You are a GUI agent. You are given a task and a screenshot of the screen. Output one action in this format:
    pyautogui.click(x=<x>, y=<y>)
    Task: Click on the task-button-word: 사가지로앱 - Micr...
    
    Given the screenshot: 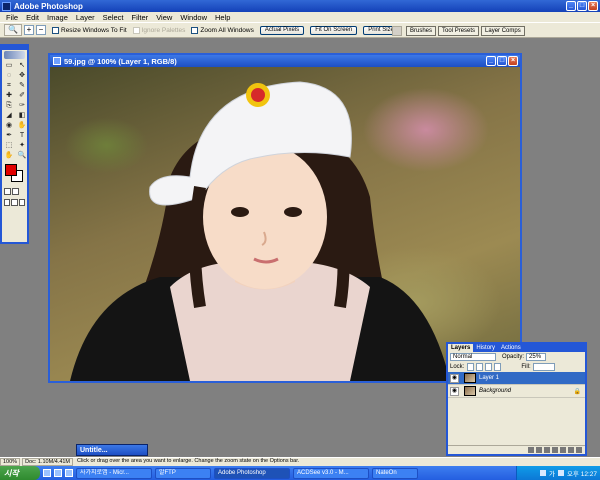 What is the action you would take?
    pyautogui.click(x=114, y=473)
    